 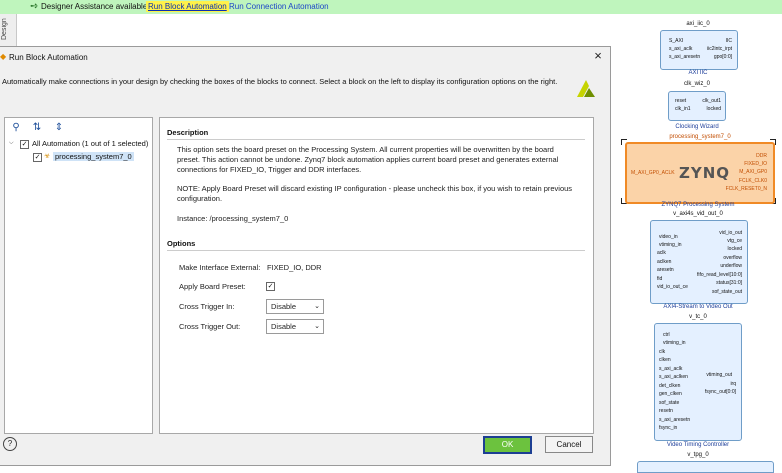 I want to click on child-checkbox: ✓, so click(x=37, y=157).